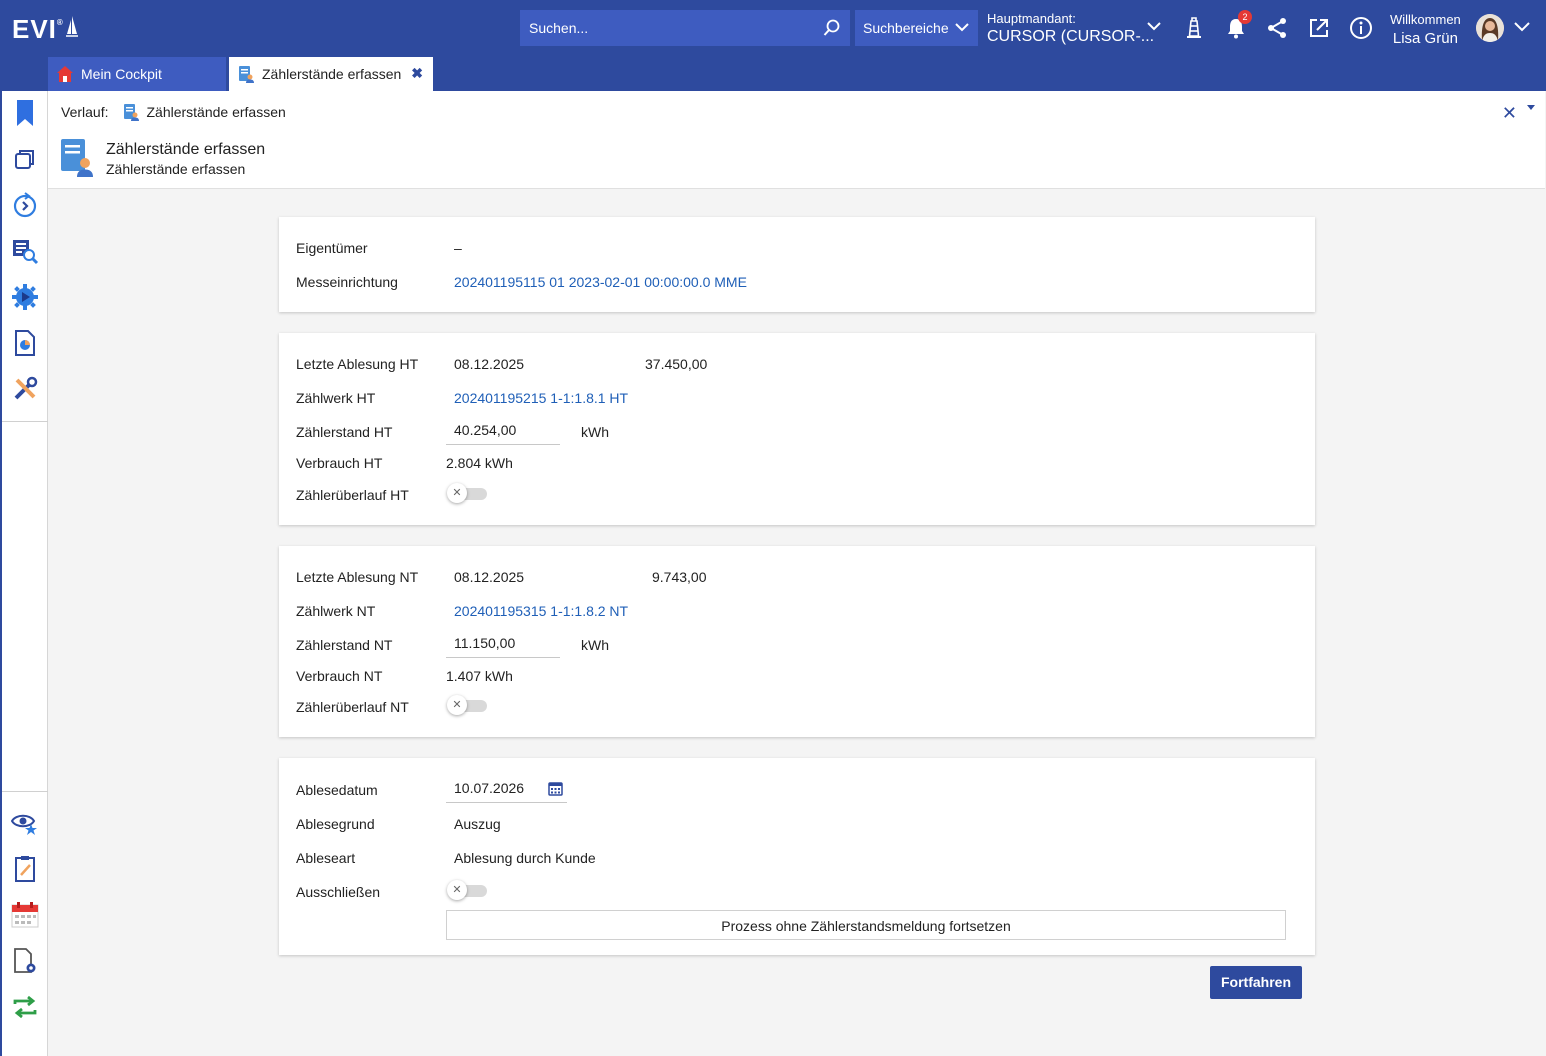  I want to click on tab-label: Mein Cockpit, so click(121, 74).